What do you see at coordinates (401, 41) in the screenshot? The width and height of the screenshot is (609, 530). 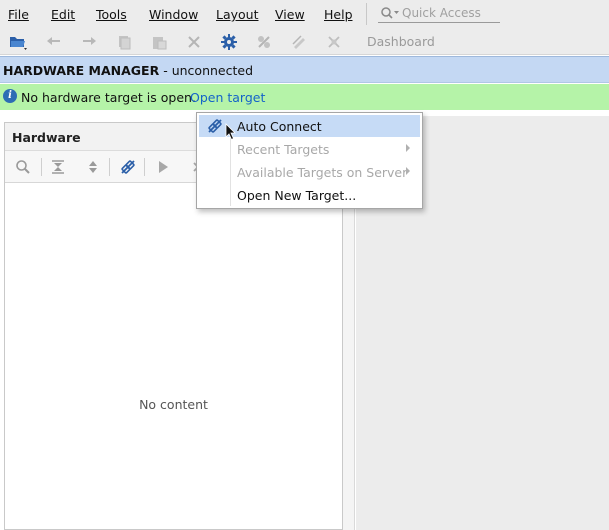 I see `dashboard-button: Dashboard` at bounding box center [401, 41].